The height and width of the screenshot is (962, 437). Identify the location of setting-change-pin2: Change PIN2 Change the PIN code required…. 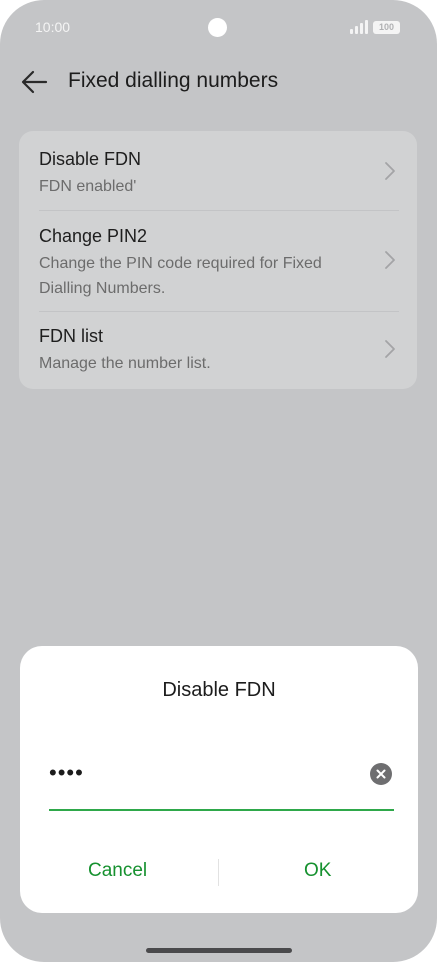
(218, 261).